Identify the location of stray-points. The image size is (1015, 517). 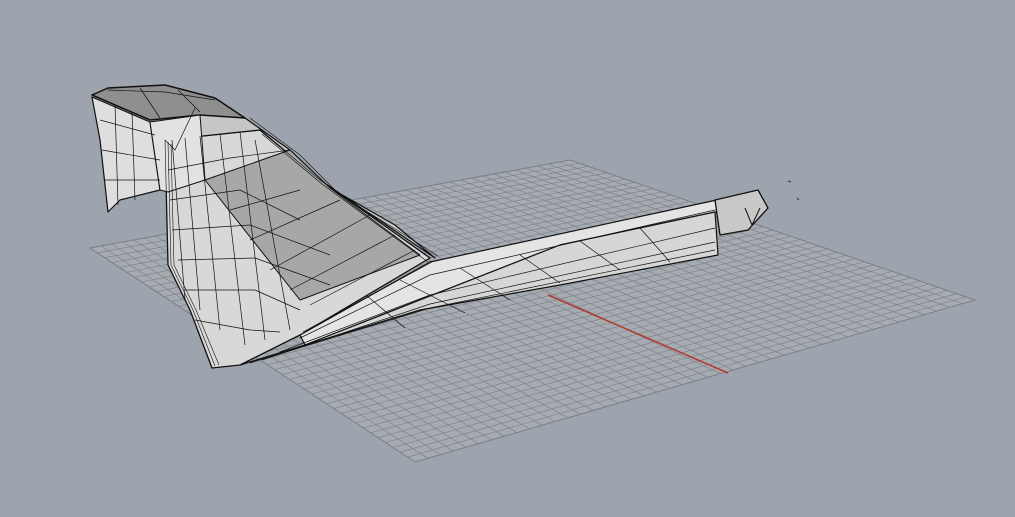
(793, 190).